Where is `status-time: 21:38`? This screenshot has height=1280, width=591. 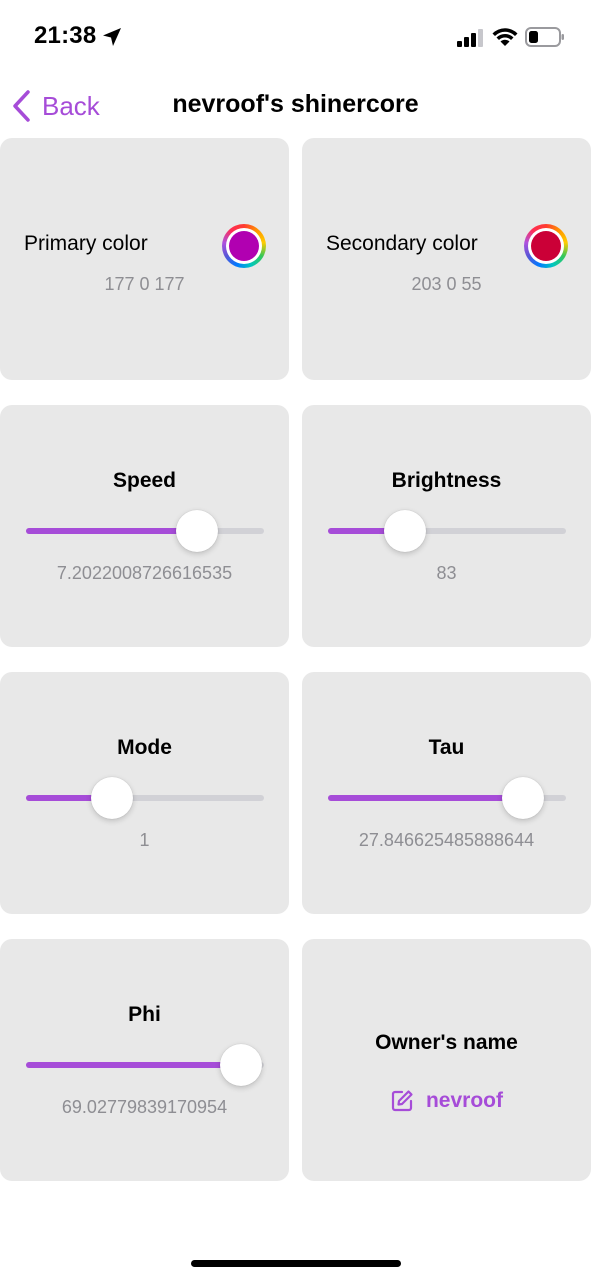
status-time: 21:38 is located at coordinates (65, 35).